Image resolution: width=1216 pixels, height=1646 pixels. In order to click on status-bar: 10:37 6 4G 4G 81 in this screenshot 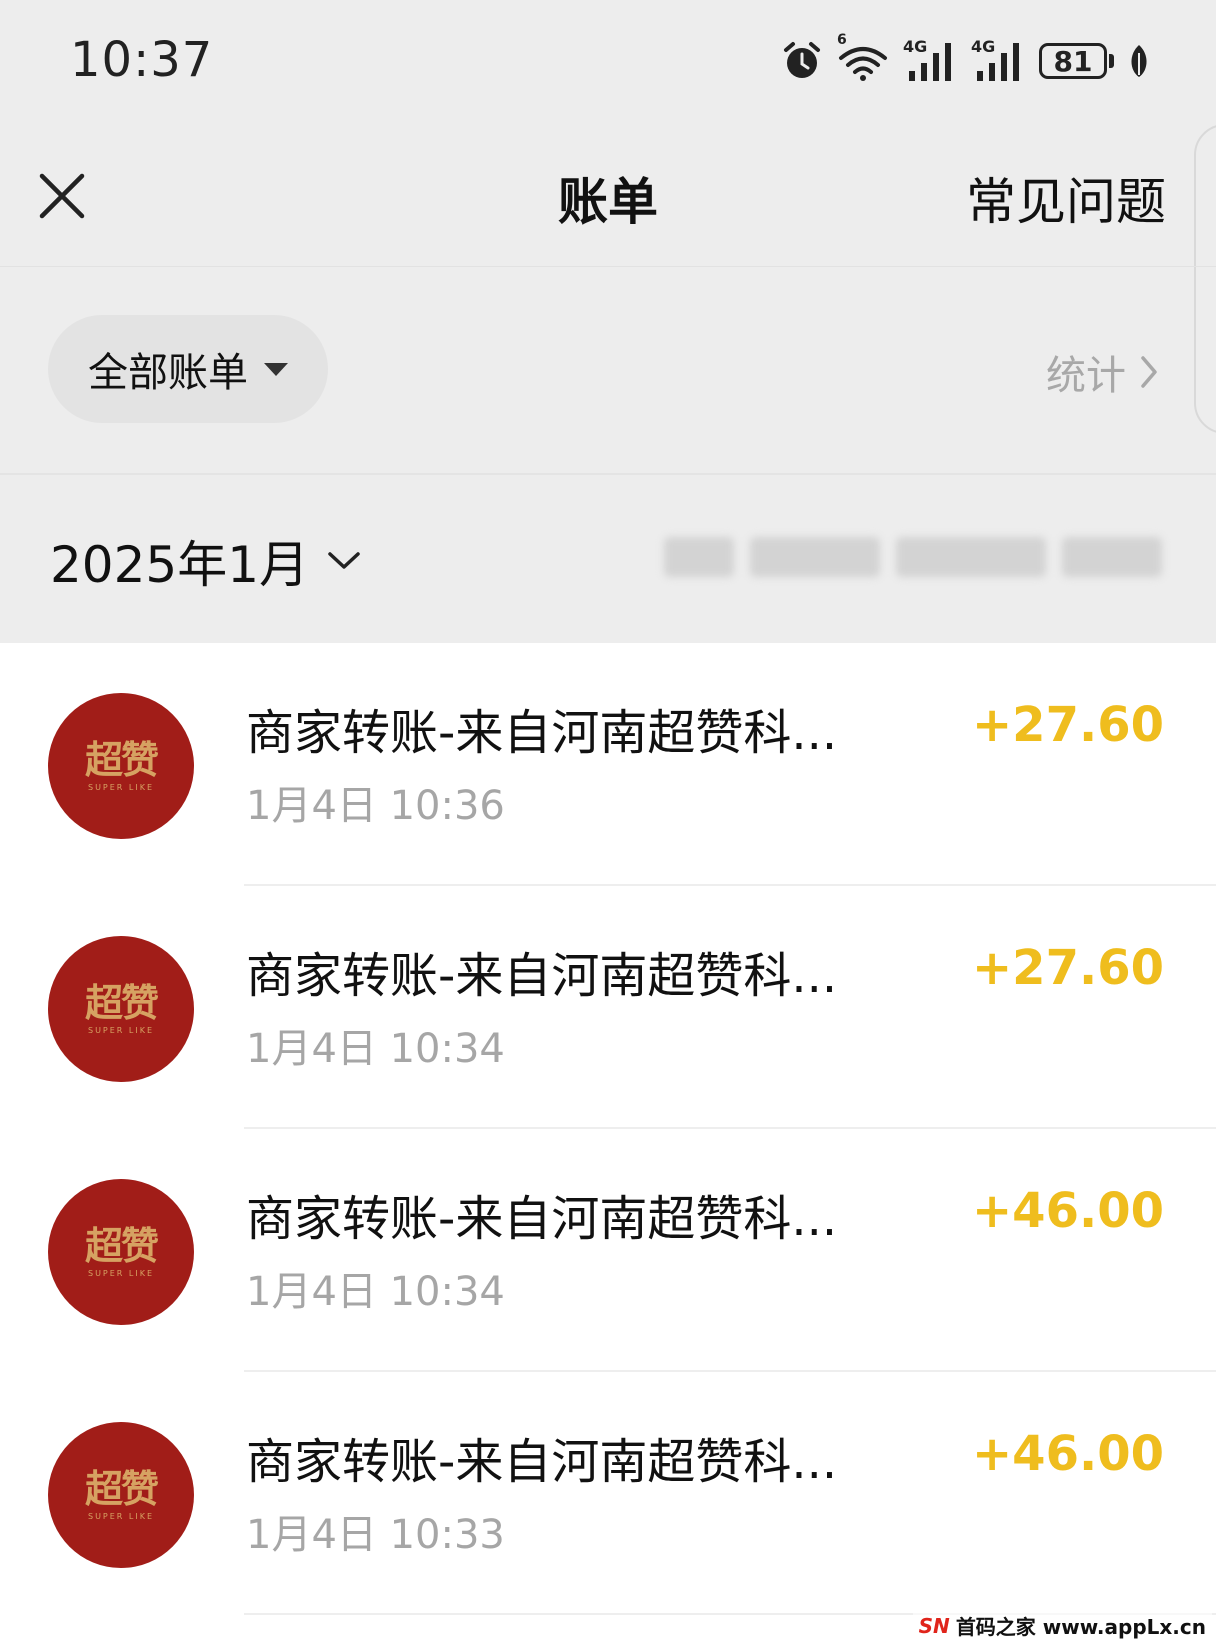, I will do `click(608, 60)`.